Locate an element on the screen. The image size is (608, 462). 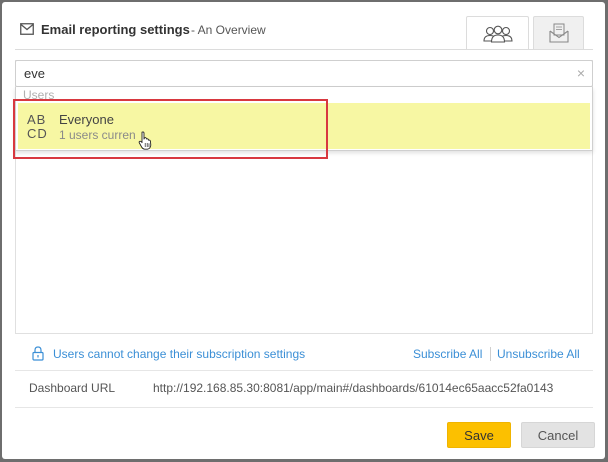
subscribe-all-link: Subscribe All is located at coordinates (447, 354).